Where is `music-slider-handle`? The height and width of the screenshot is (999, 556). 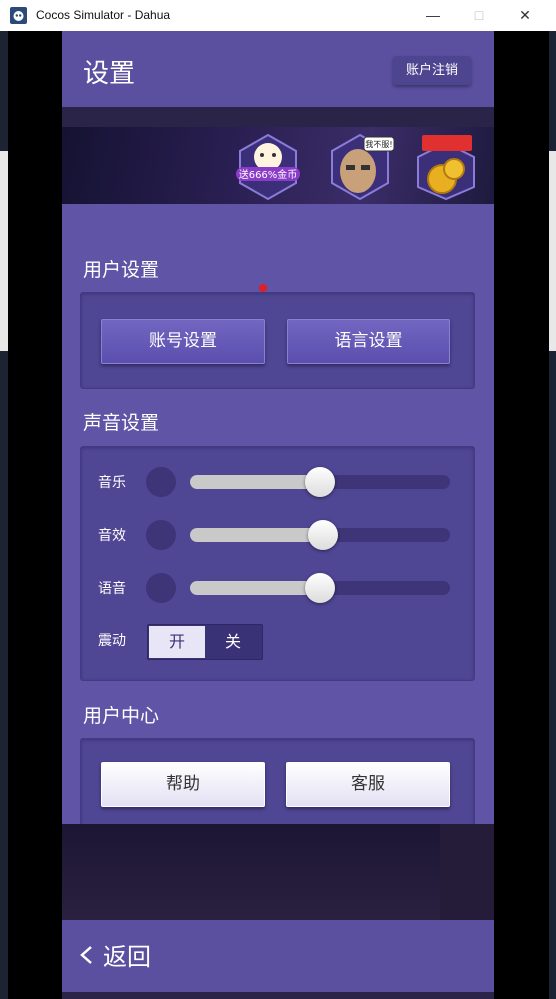 music-slider-handle is located at coordinates (320, 482).